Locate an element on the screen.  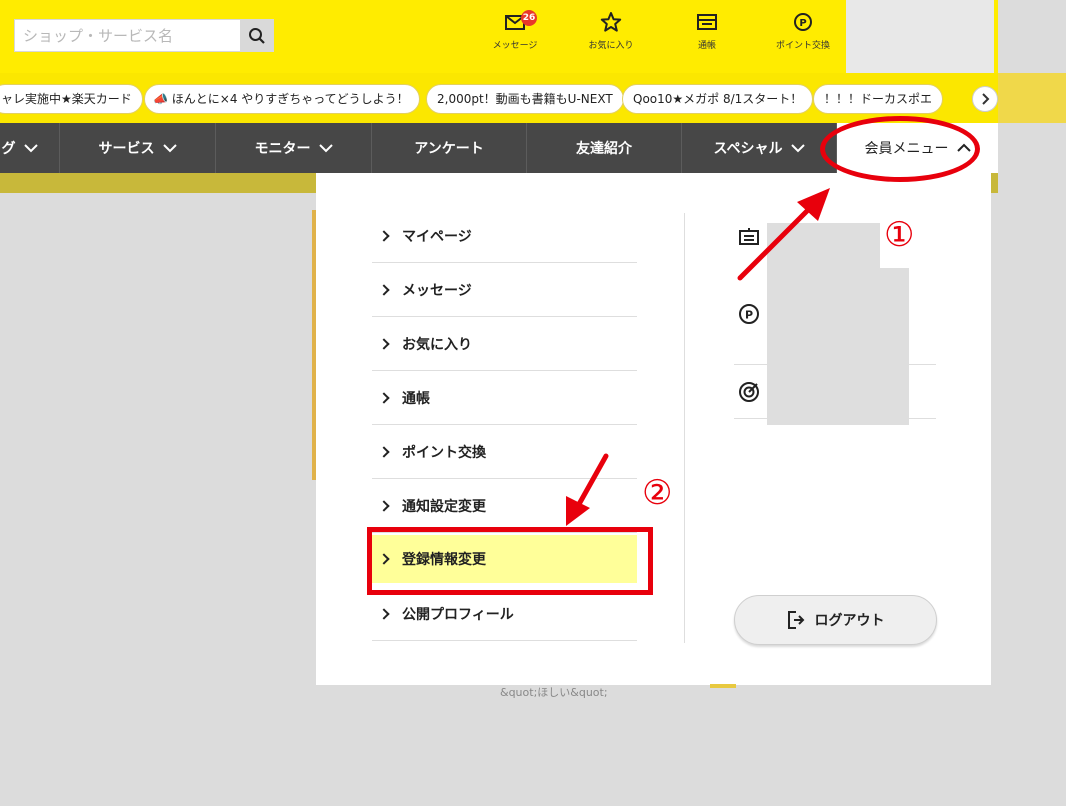
message-count-badge: 26 is located at coordinates (529, 18).